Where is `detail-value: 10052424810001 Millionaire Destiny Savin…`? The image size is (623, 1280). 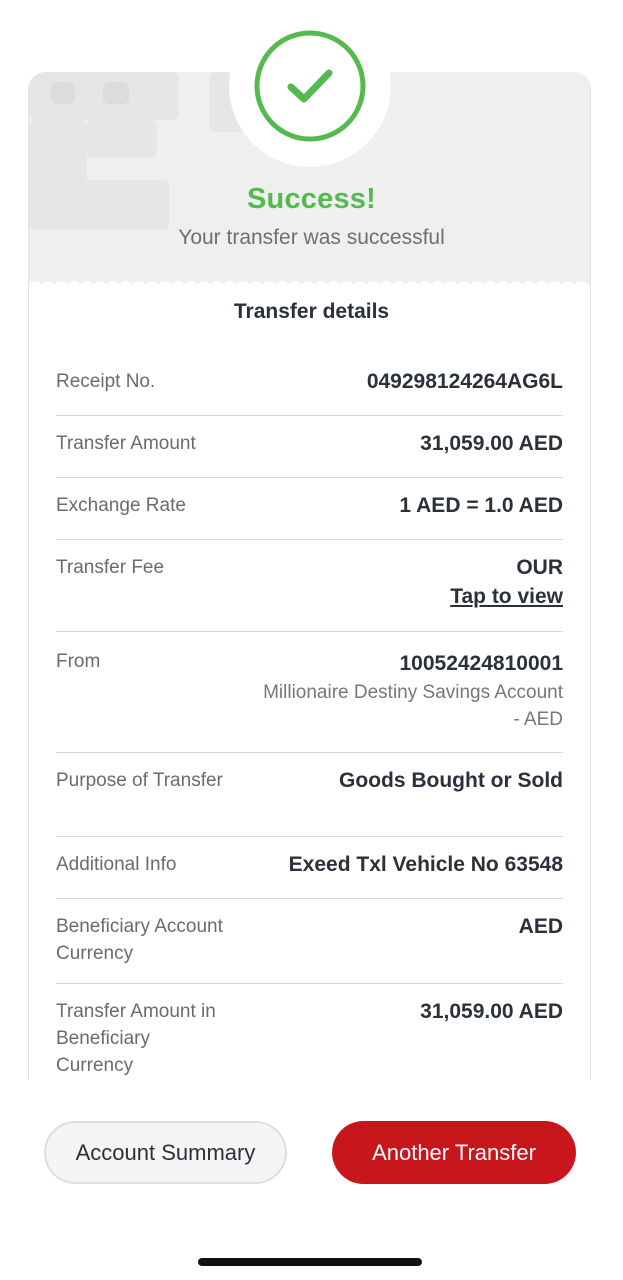 detail-value: 10052424810001 Millionaire Destiny Savin… is located at coordinates (413, 700).